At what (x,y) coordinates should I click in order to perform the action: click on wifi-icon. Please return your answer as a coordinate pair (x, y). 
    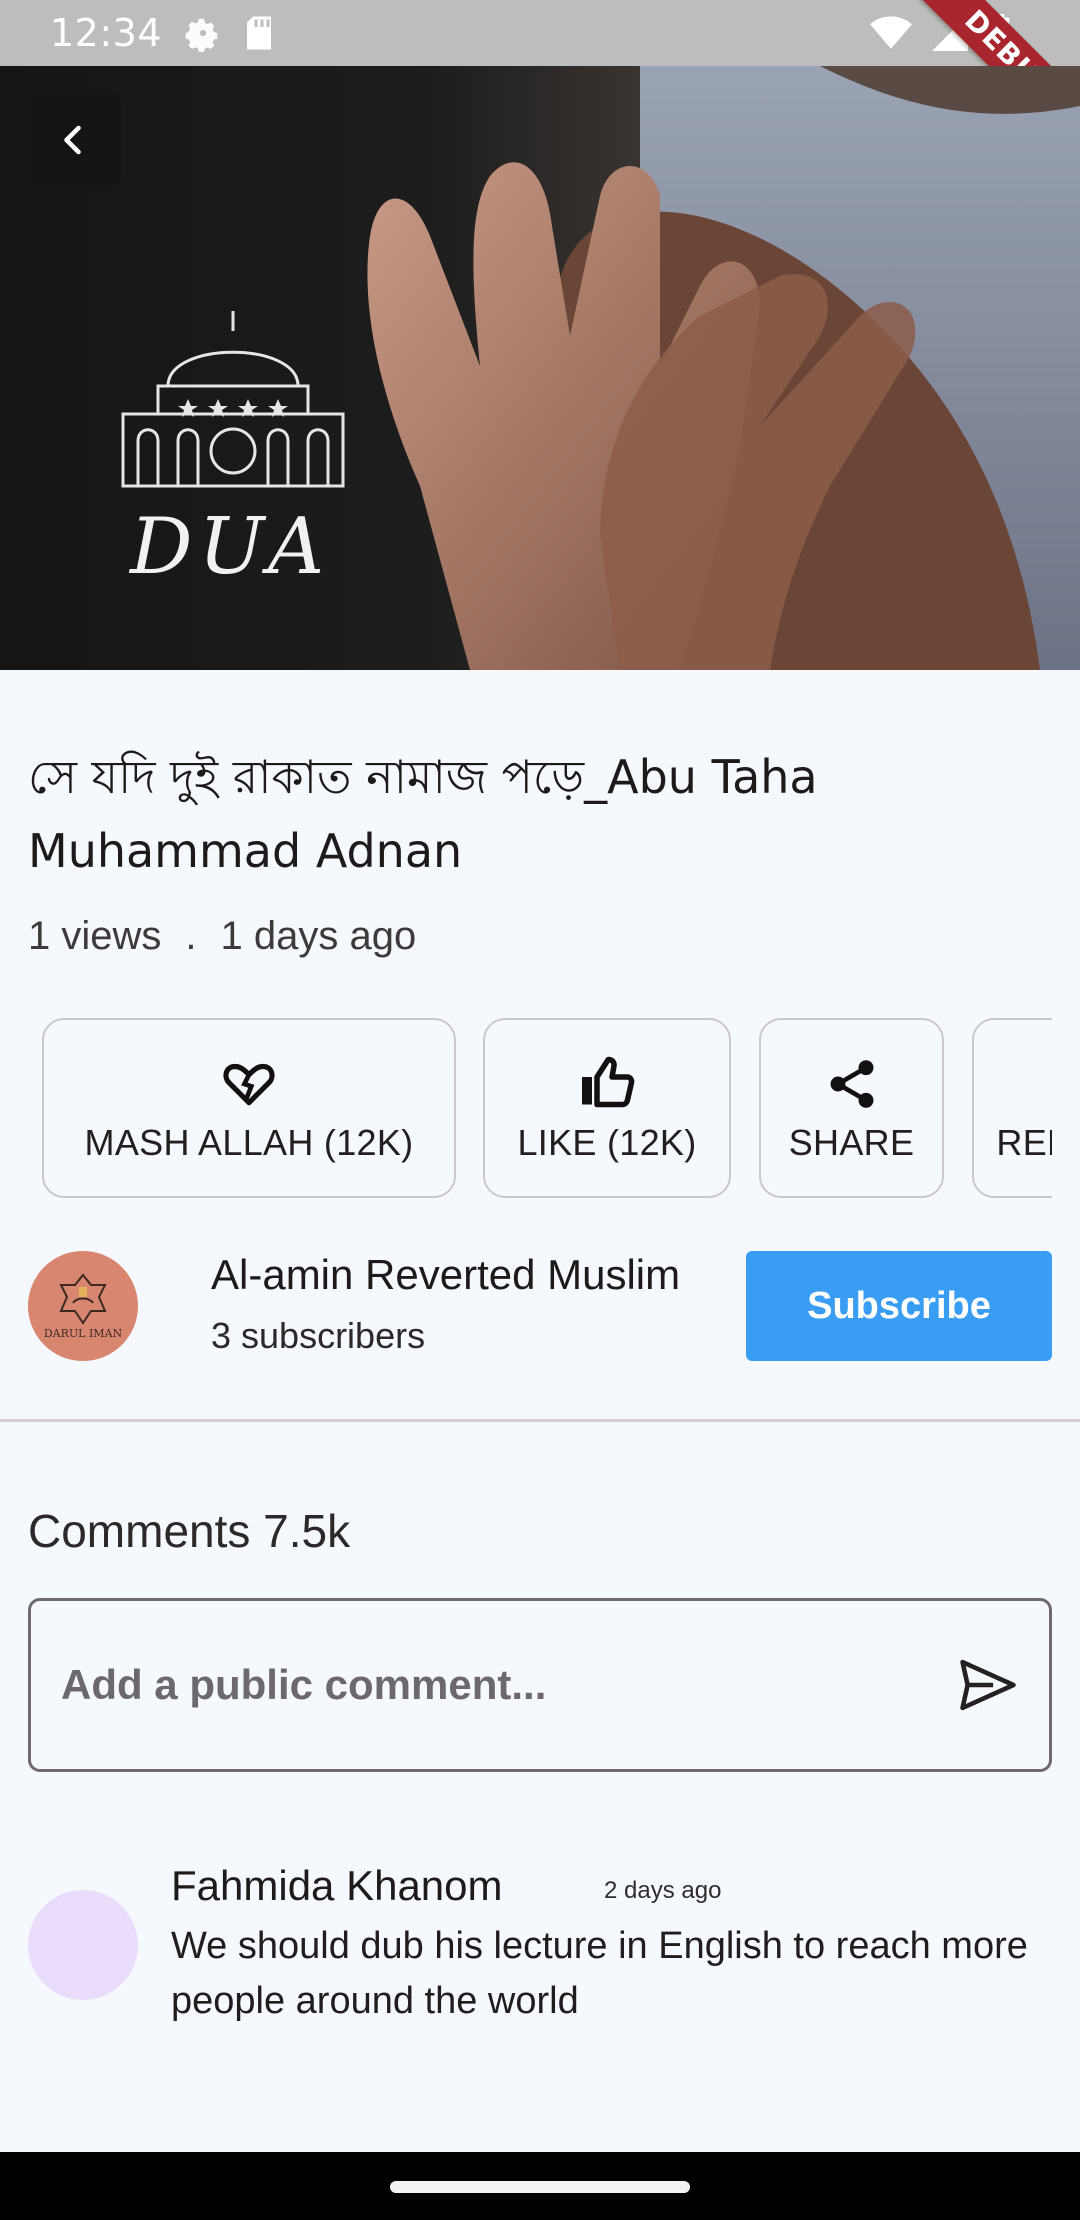
    Looking at the image, I should click on (891, 38).